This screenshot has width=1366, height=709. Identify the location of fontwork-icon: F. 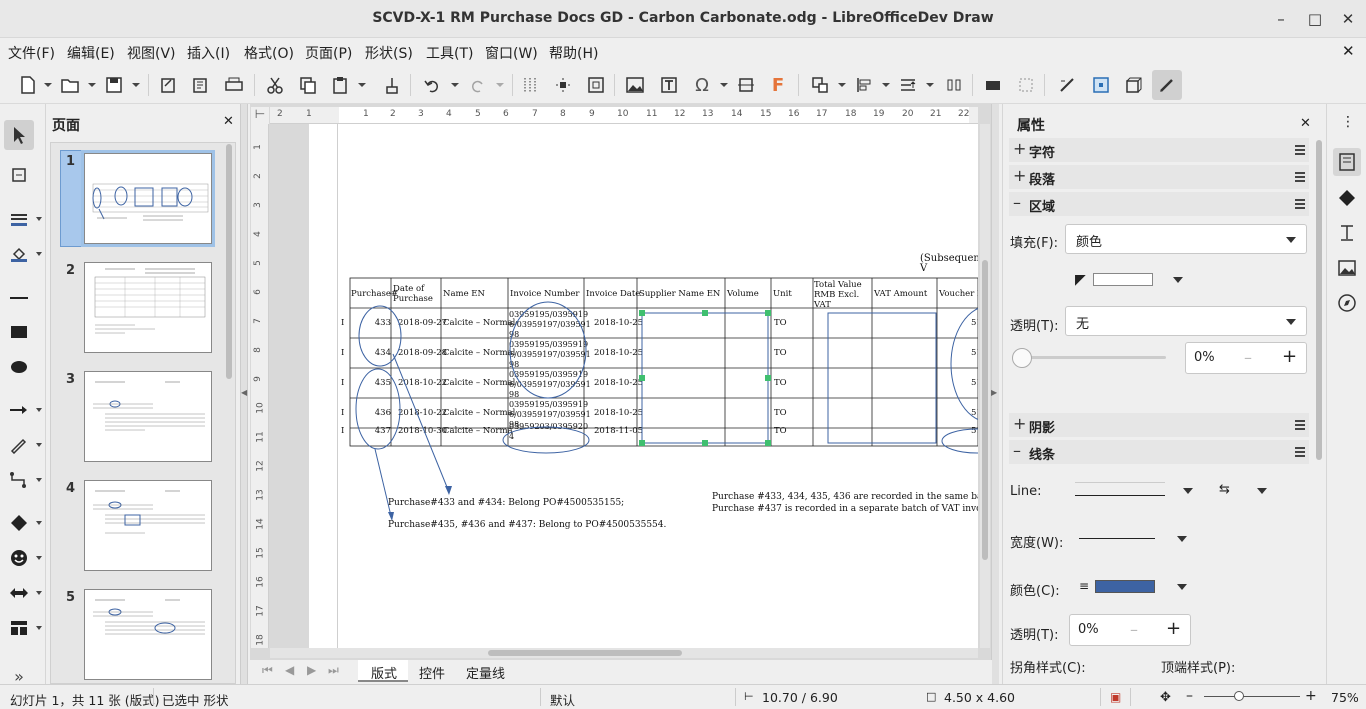
(778, 85).